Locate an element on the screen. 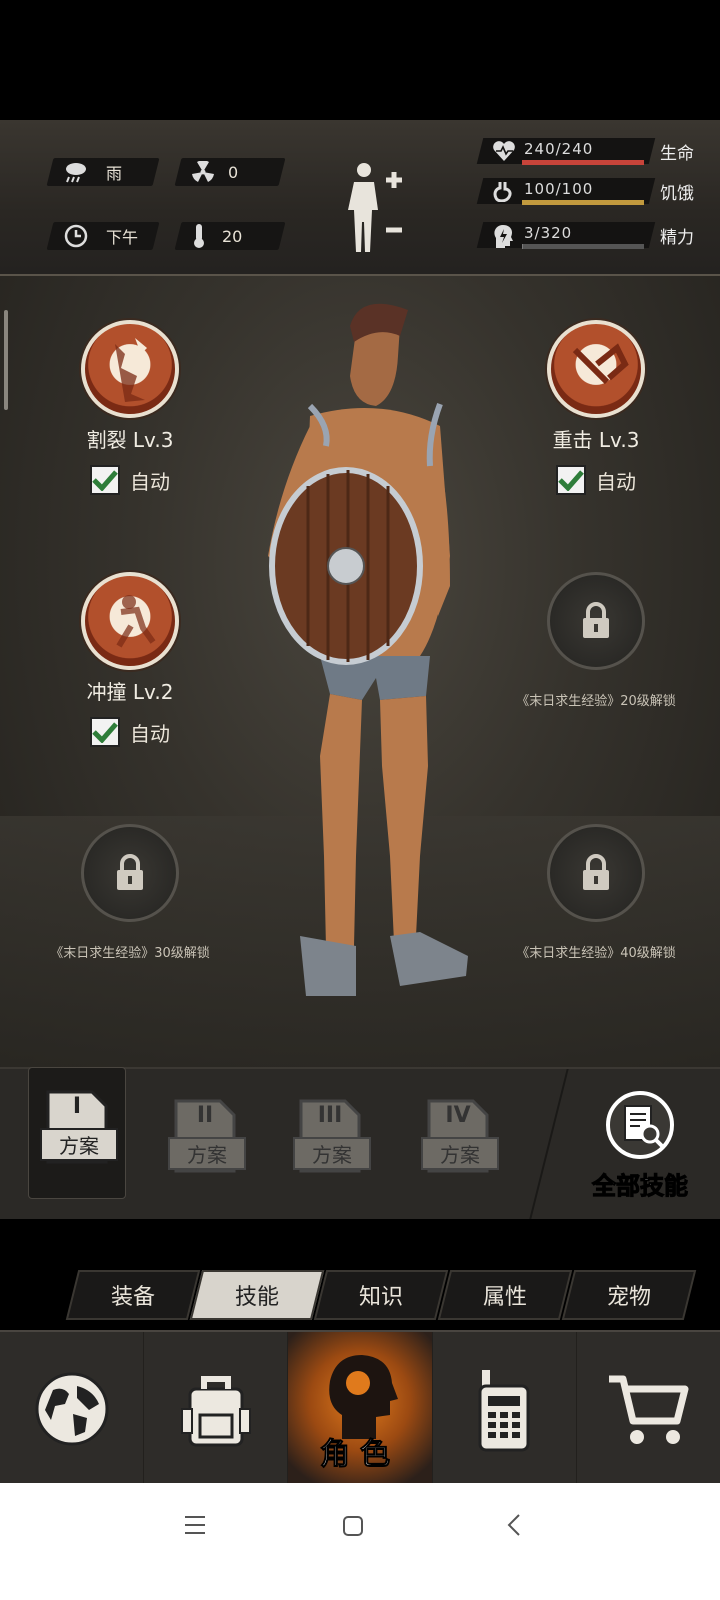 The image size is (720, 1600). skill-charge: 冲撞 Lv.2 自动 is located at coordinates (130, 659).